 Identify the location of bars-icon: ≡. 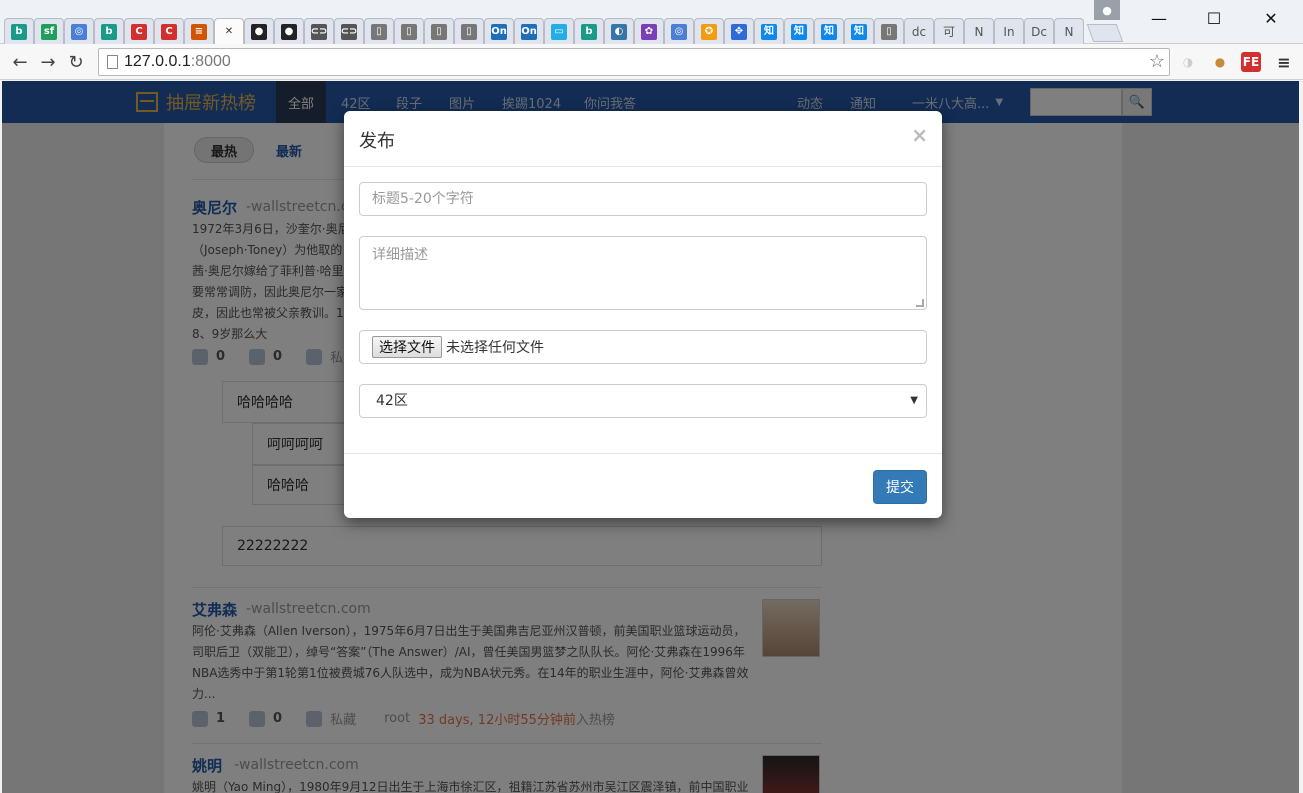
(199, 31).